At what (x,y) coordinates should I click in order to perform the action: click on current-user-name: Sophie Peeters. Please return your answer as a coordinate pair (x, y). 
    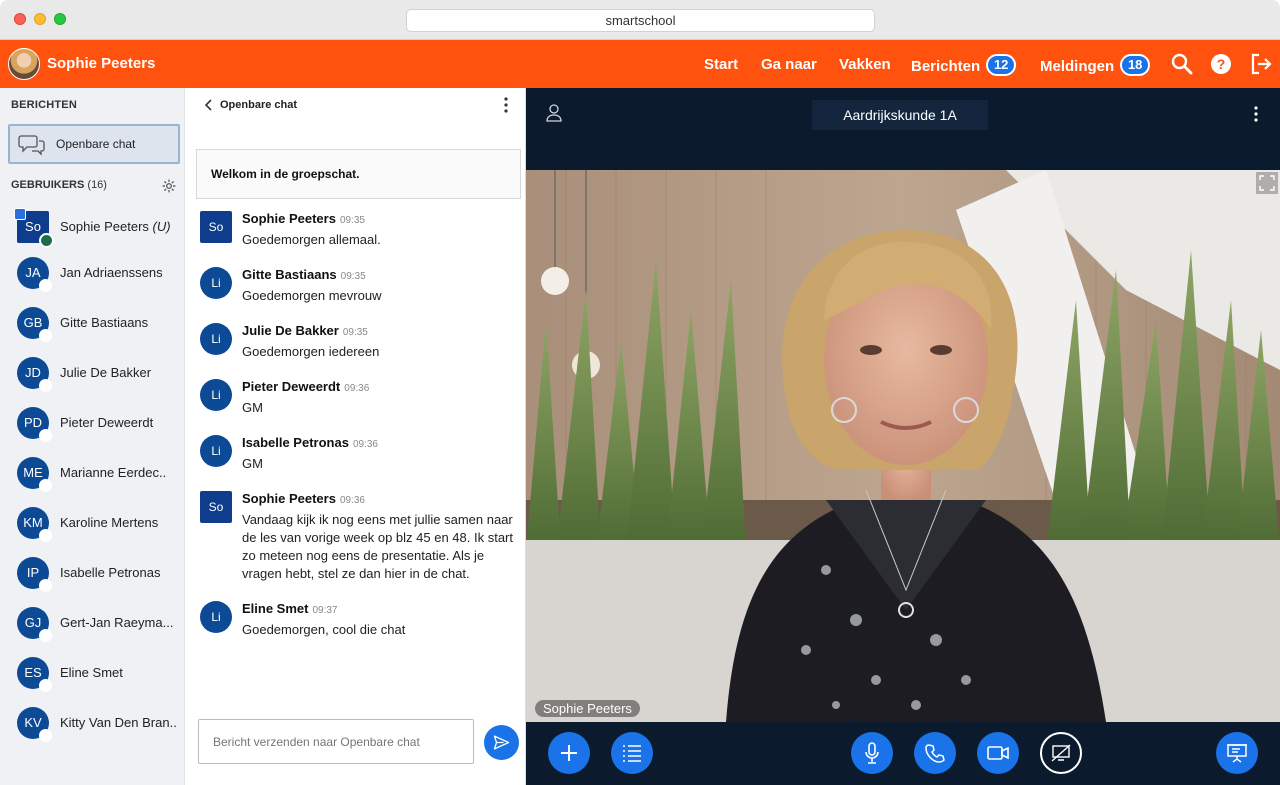
    Looking at the image, I should click on (101, 63).